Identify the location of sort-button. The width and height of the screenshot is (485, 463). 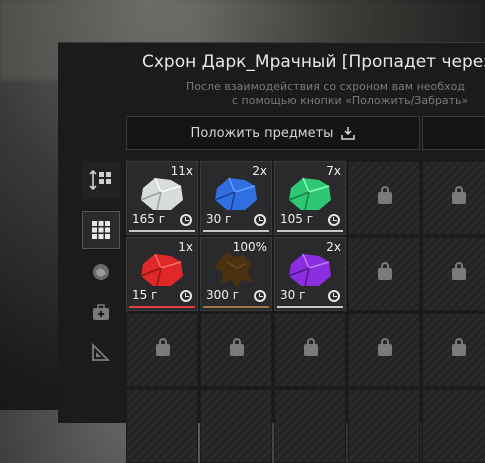
(101, 180).